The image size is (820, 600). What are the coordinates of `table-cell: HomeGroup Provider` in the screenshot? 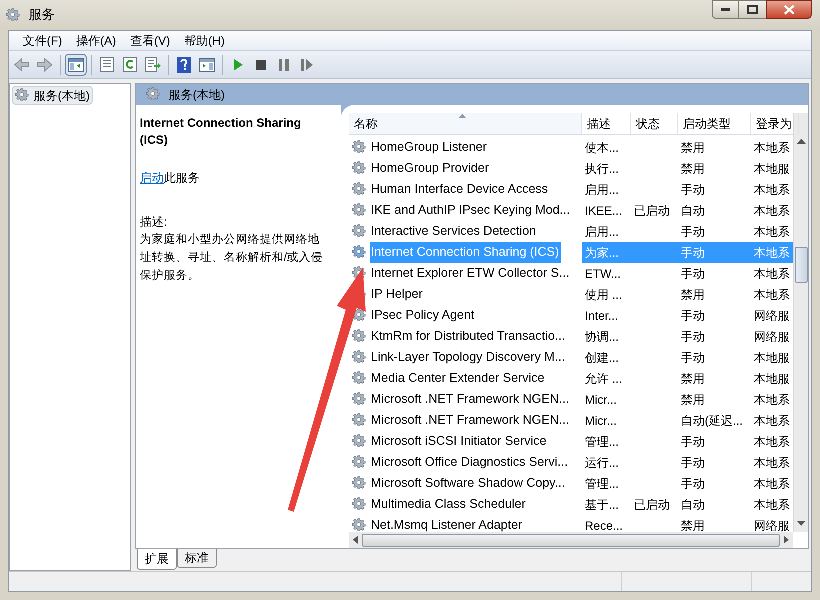 It's located at (431, 168).